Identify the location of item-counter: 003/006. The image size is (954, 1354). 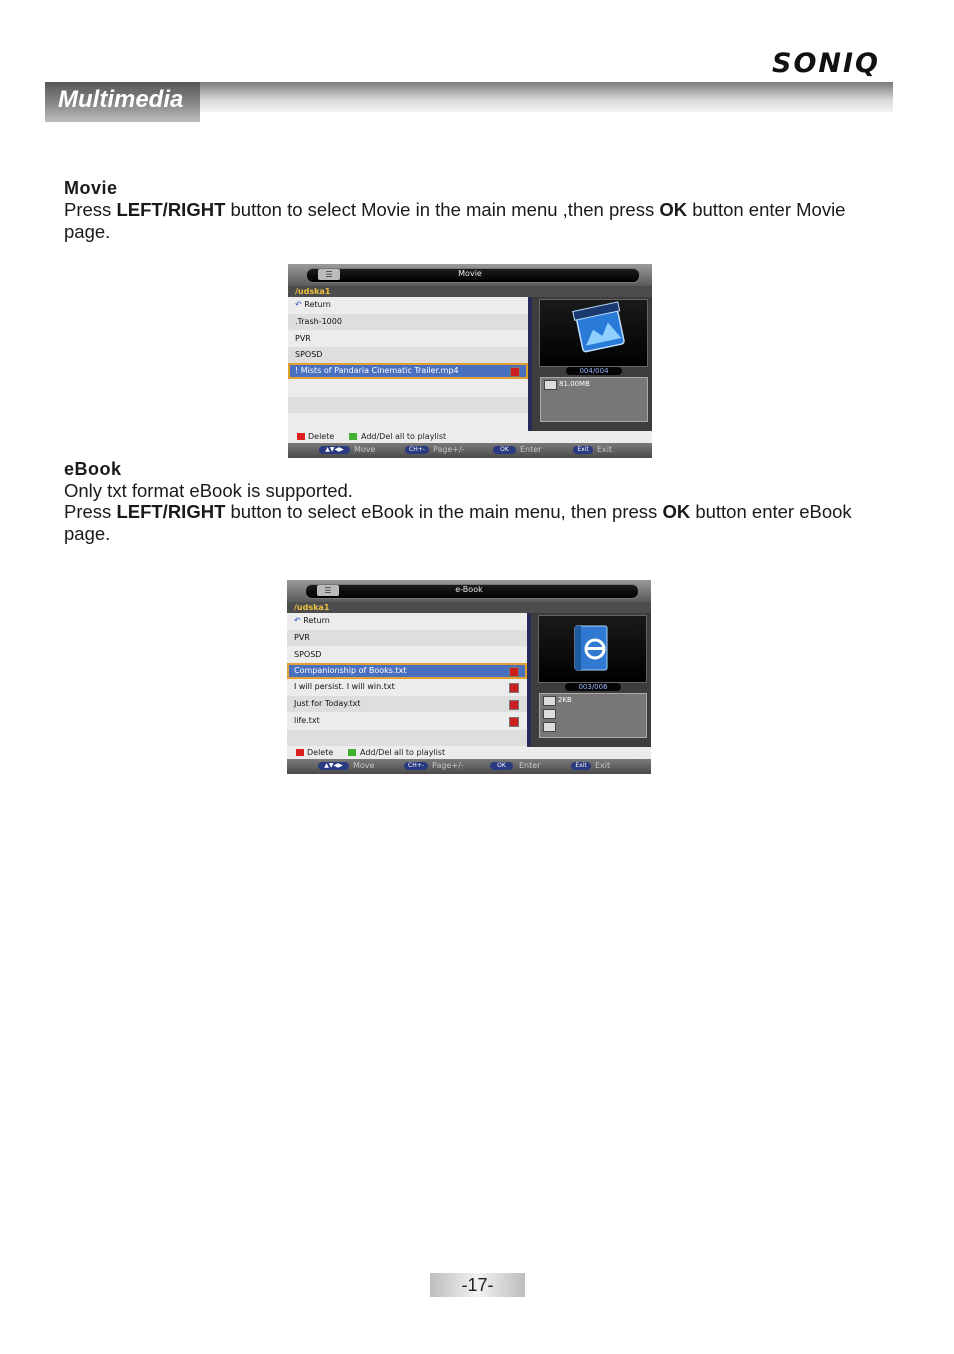
(593, 687).